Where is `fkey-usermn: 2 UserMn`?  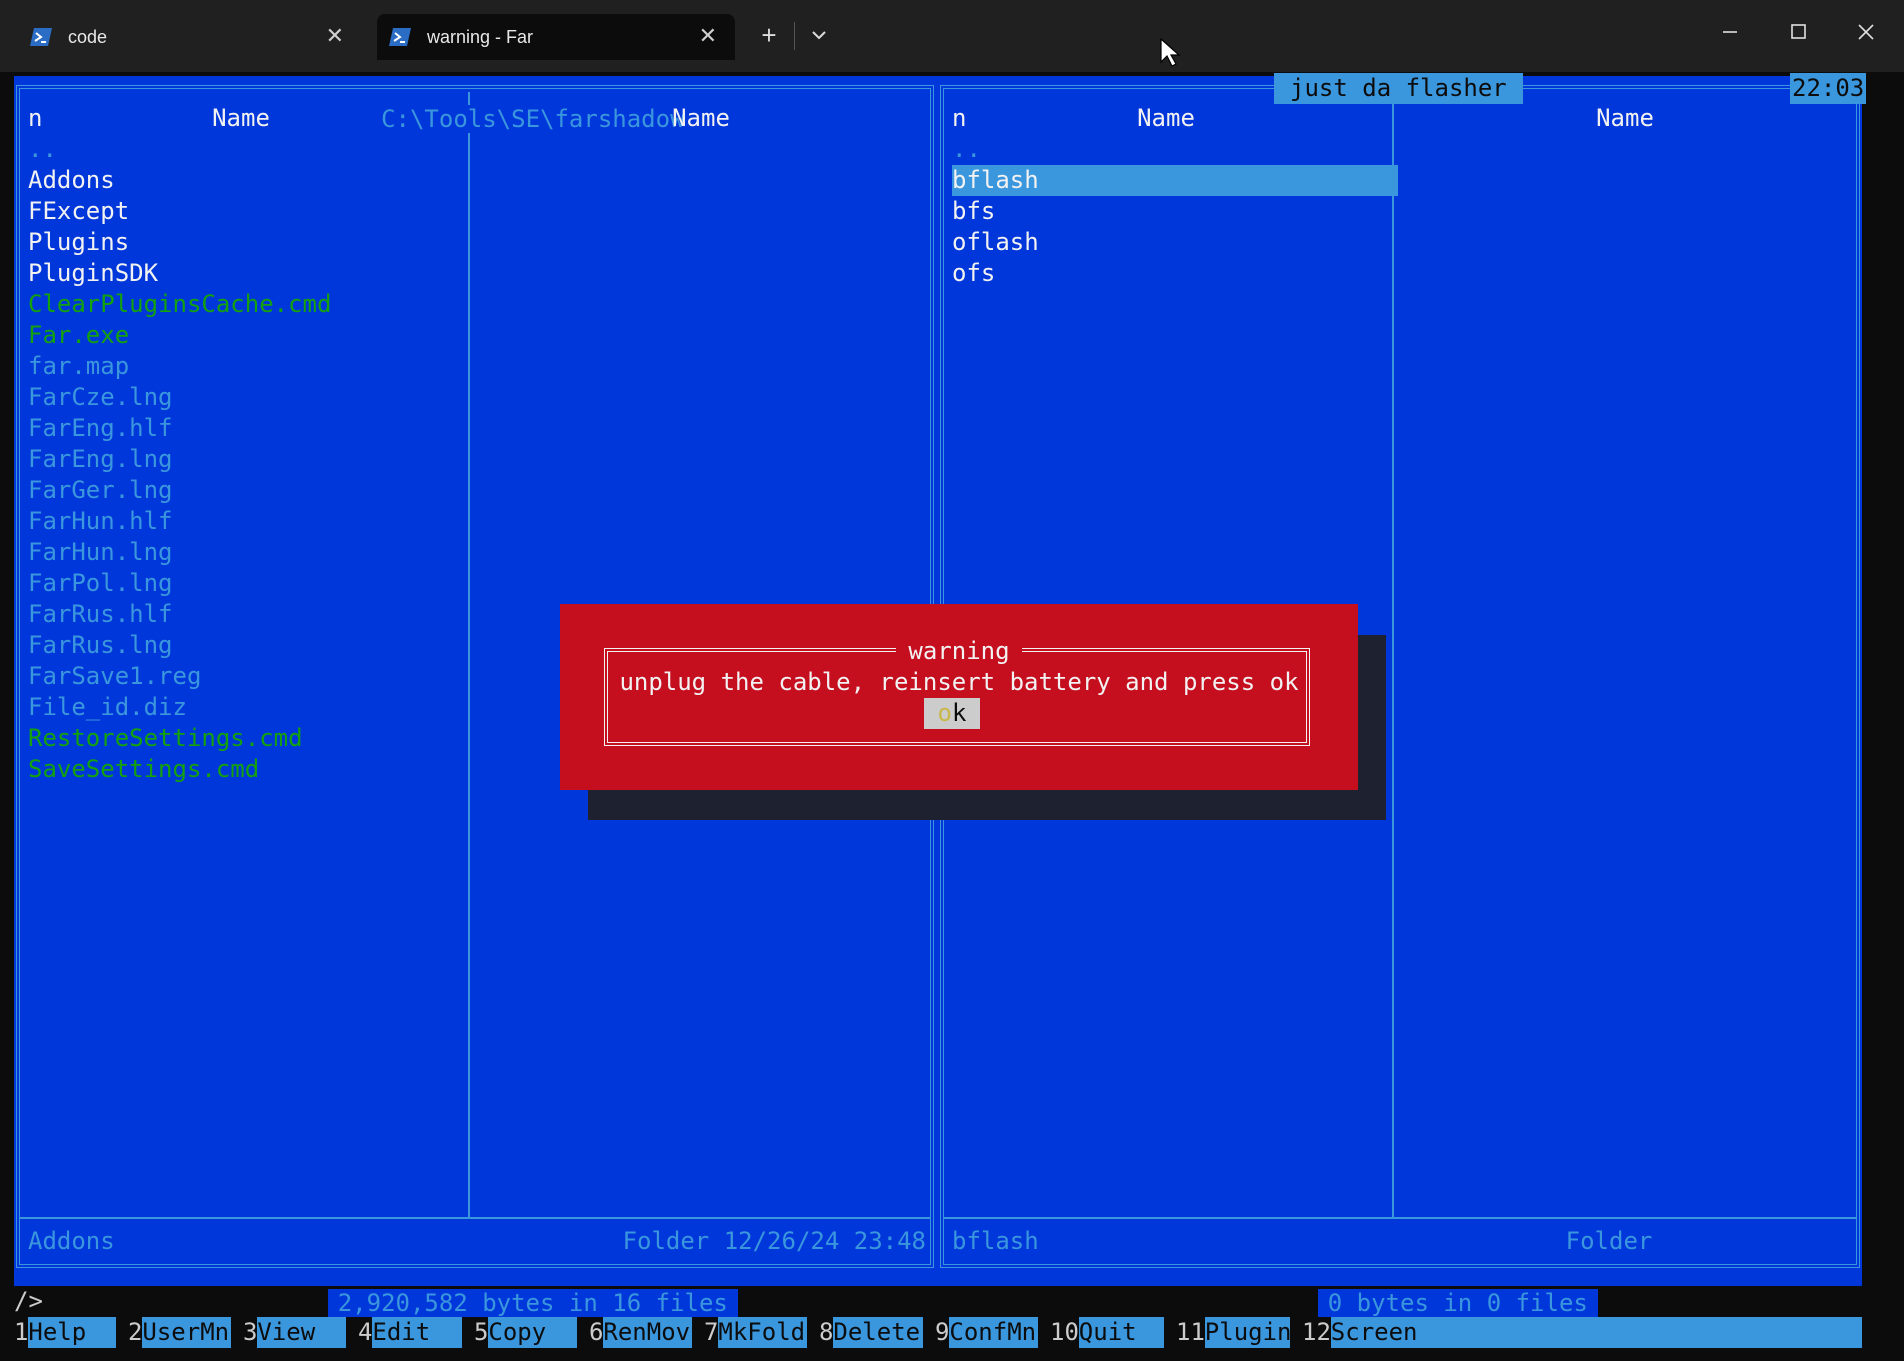 fkey-usermn: 2 UserMn is located at coordinates (185, 1332).